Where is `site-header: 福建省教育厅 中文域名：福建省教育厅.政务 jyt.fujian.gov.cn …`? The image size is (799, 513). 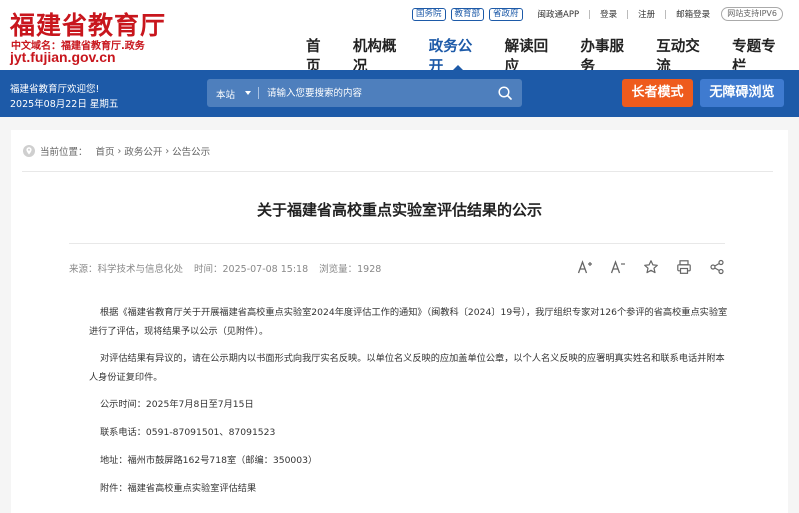
site-header: 福建省教育厅 中文域名：福建省教育厅.政务 jyt.fujian.gov.cn … is located at coordinates (399, 37).